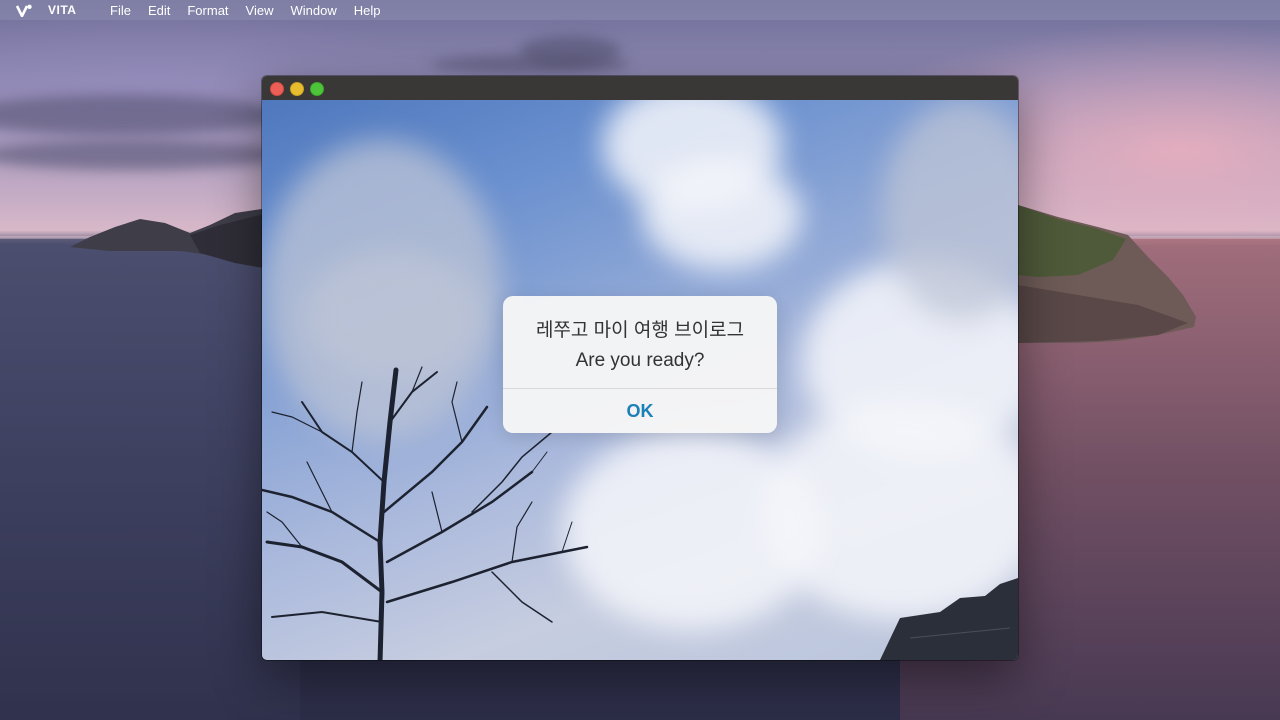  Describe the element at coordinates (640, 346) in the screenshot. I see `dialog-message: 레쭈고 마이 여행 브이로그 Are you ready?` at that location.